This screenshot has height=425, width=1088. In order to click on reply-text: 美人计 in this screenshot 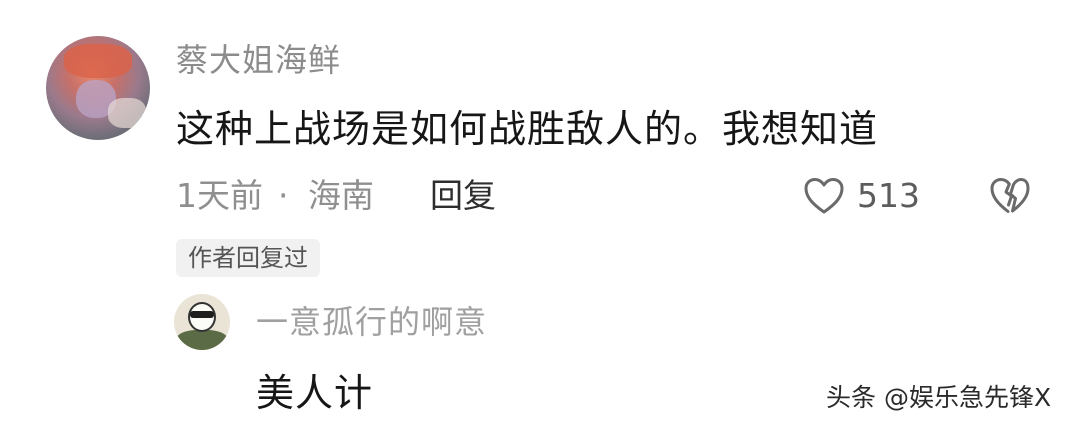, I will do `click(315, 393)`.